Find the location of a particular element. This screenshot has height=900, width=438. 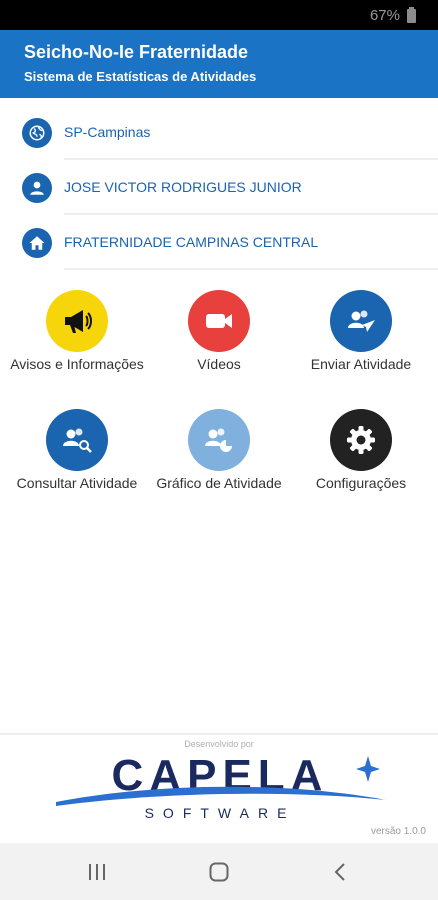

person-icon is located at coordinates (37, 188).